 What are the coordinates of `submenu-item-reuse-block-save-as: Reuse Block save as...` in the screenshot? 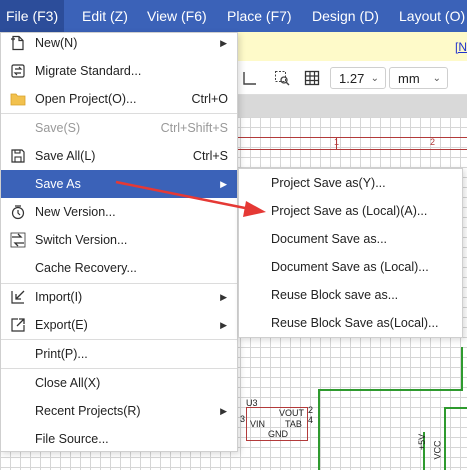 It's located at (350, 295).